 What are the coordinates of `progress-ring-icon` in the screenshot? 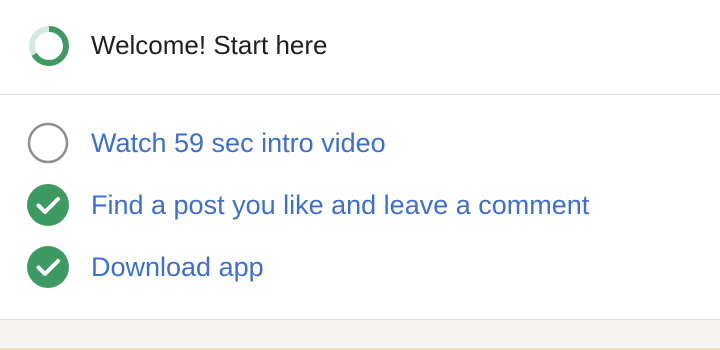 It's located at (49, 46).